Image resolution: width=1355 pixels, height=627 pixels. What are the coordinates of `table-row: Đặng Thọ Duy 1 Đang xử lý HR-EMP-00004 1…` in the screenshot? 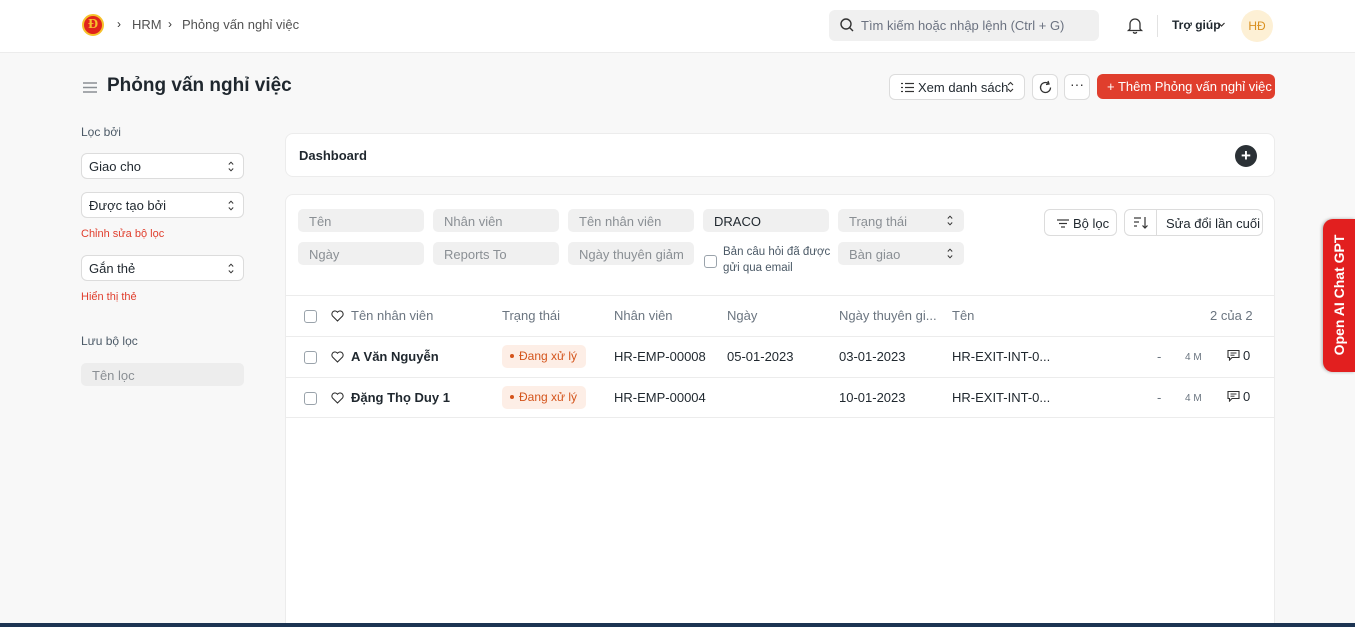 It's located at (780, 397).